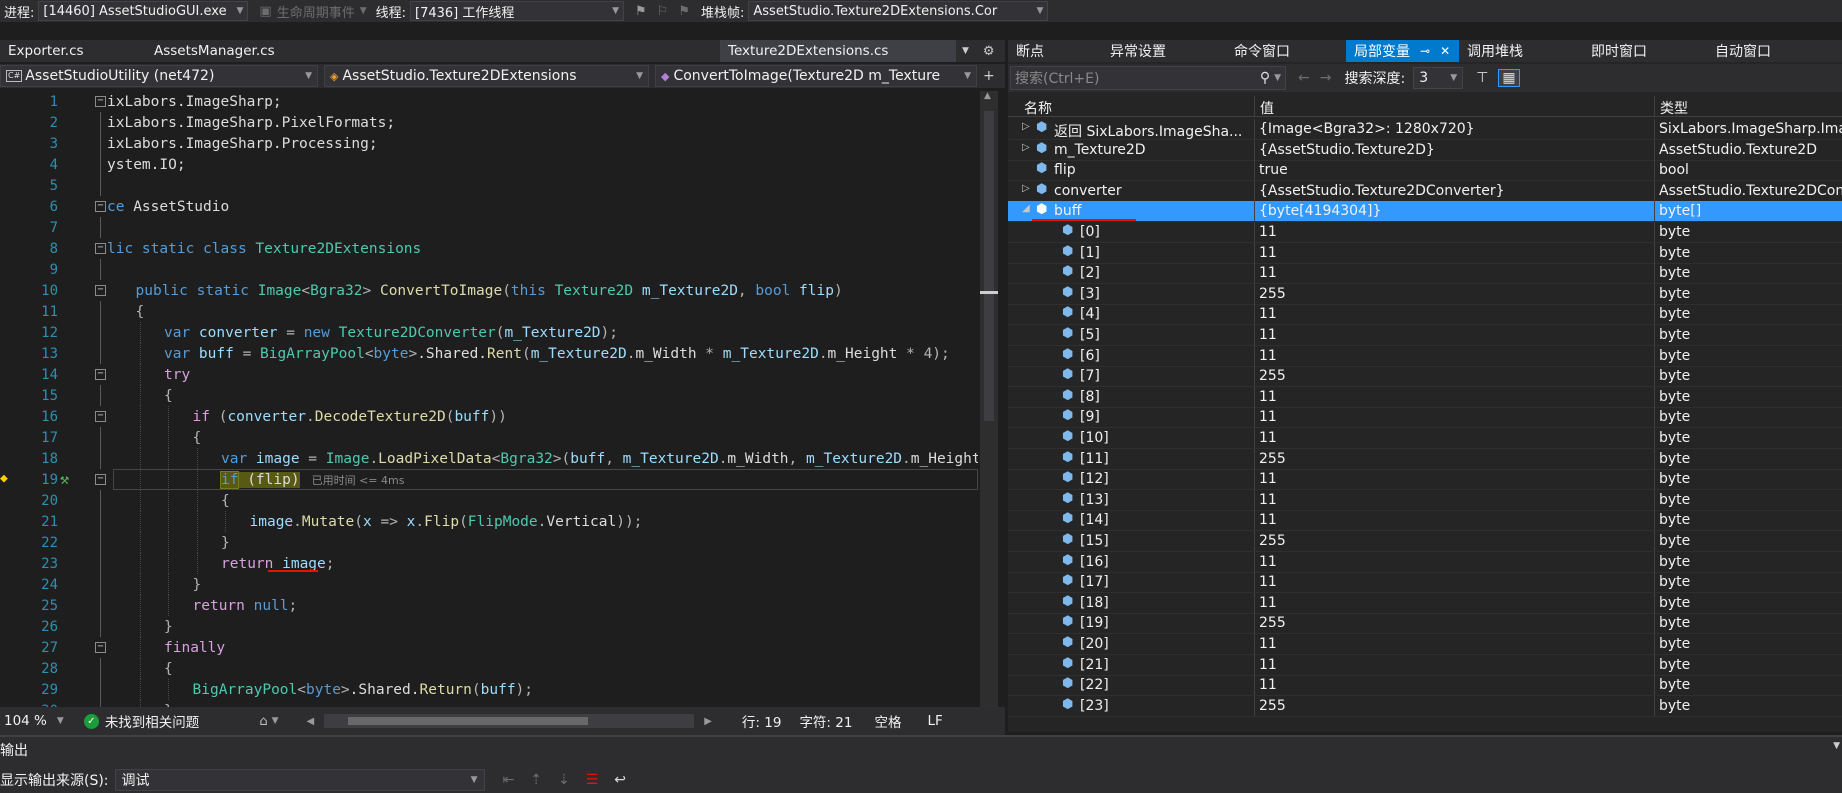  Describe the element at coordinates (489, 248) in the screenshot. I see `code-line: 8 − lic static class Texture2DExtensions` at that location.